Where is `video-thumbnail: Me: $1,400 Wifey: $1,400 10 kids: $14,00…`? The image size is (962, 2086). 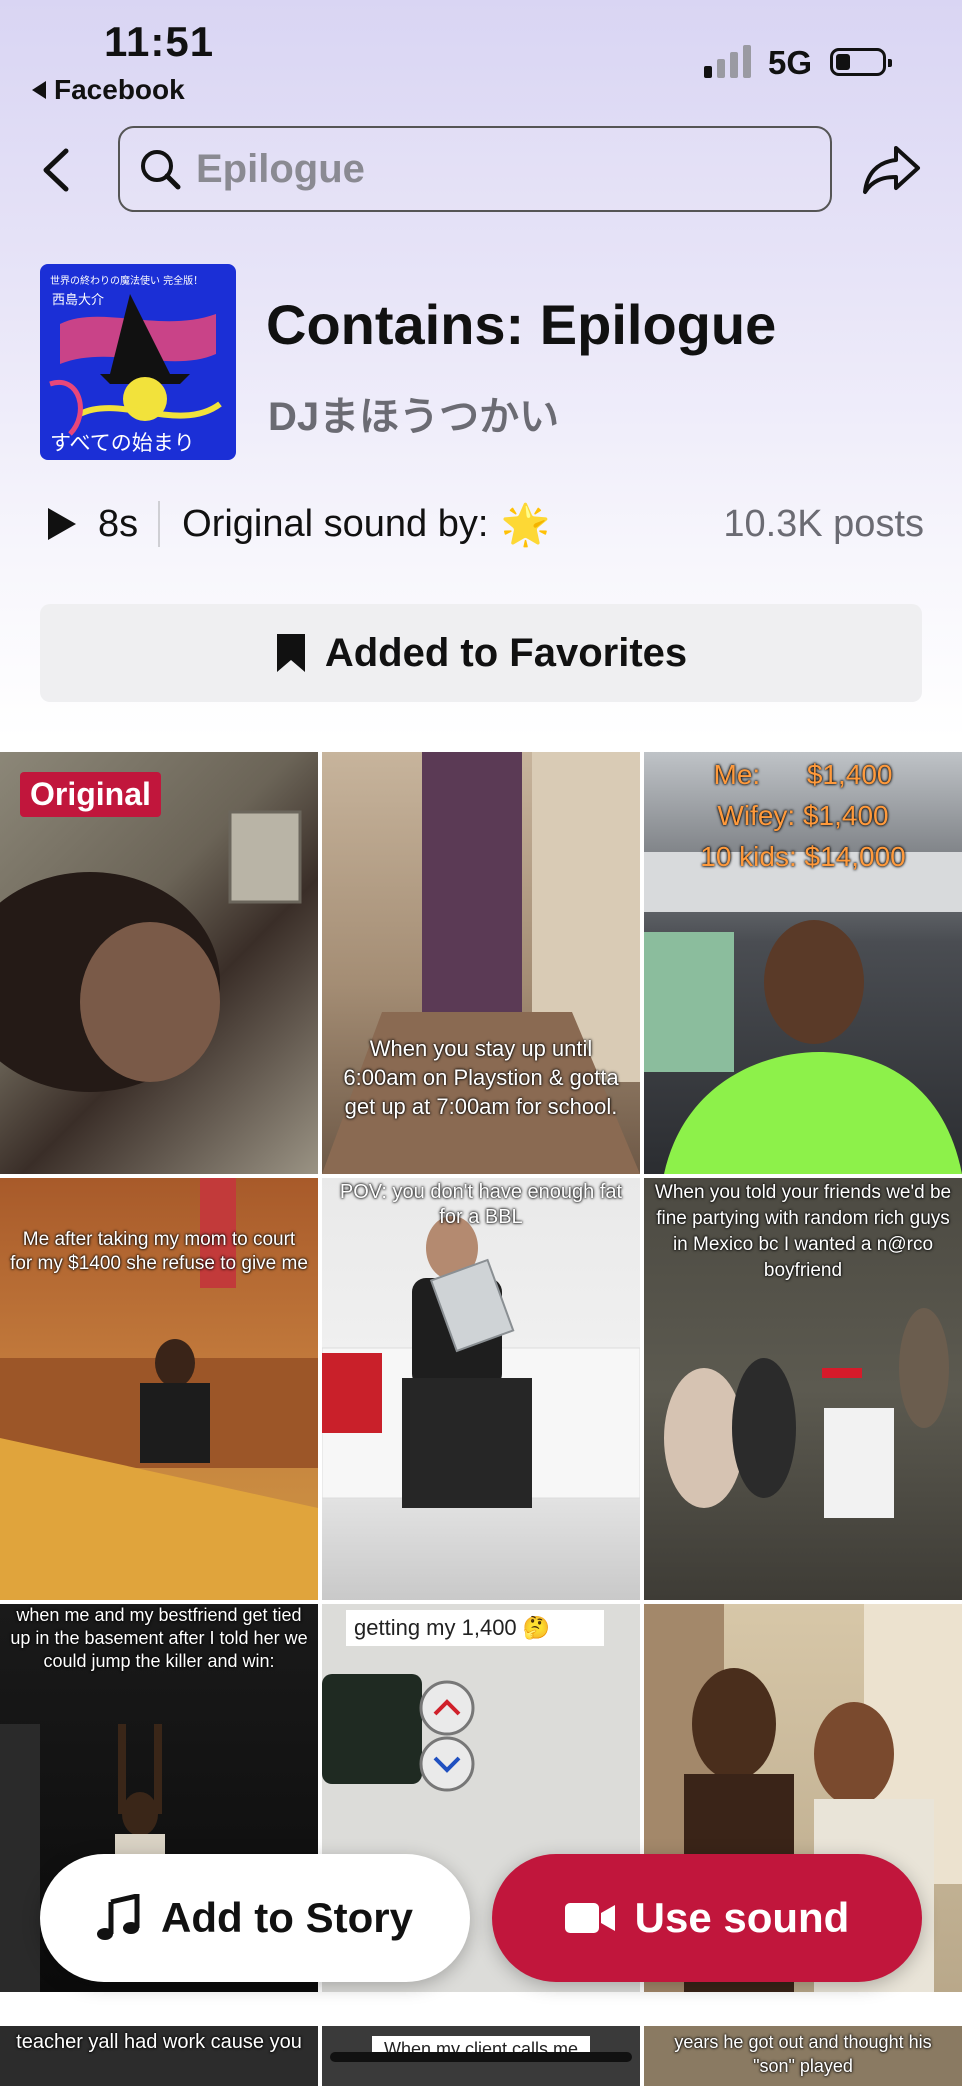 video-thumbnail: Me: $1,400 Wifey: $1,400 10 kids: $14,00… is located at coordinates (803, 963).